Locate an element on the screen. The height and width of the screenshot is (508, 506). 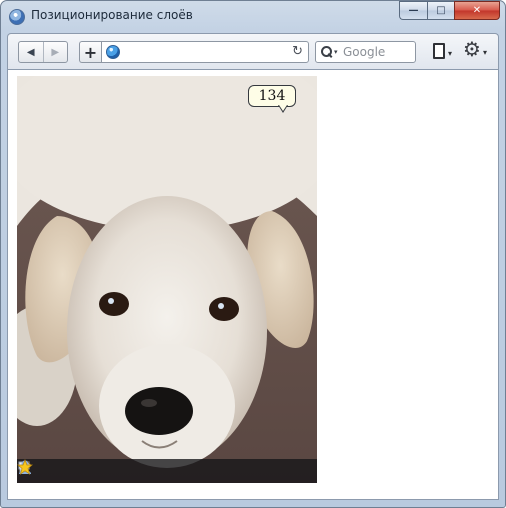
tools-menu-button: ⚙ ▾ is located at coordinates (478, 49).